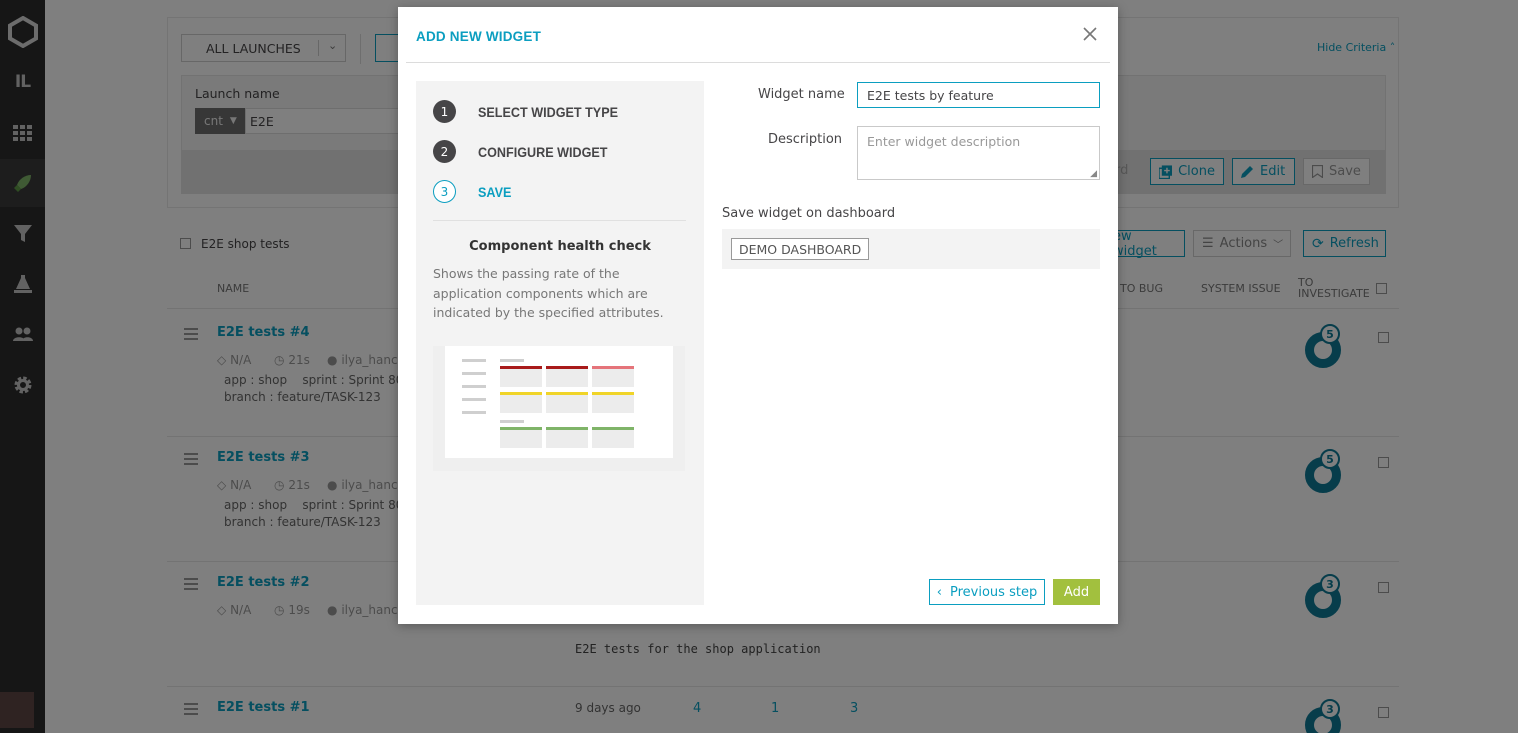 The image size is (1518, 733). I want to click on save-on-dashboard-label: Save widget on dashboard, so click(809, 213).